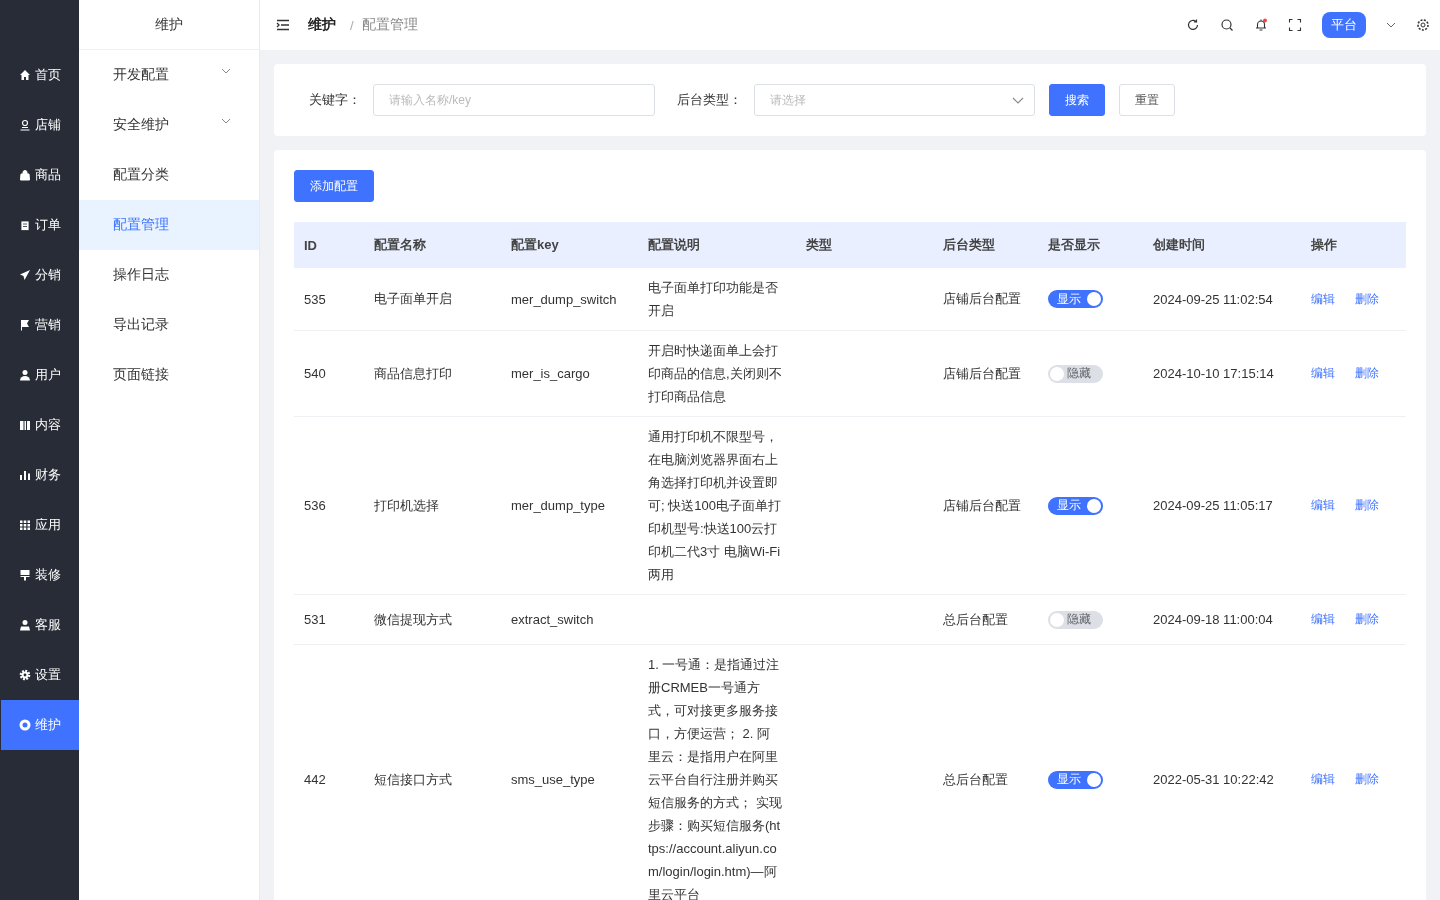 Image resolution: width=1440 pixels, height=900 pixels. I want to click on search-icon, so click(1227, 25).